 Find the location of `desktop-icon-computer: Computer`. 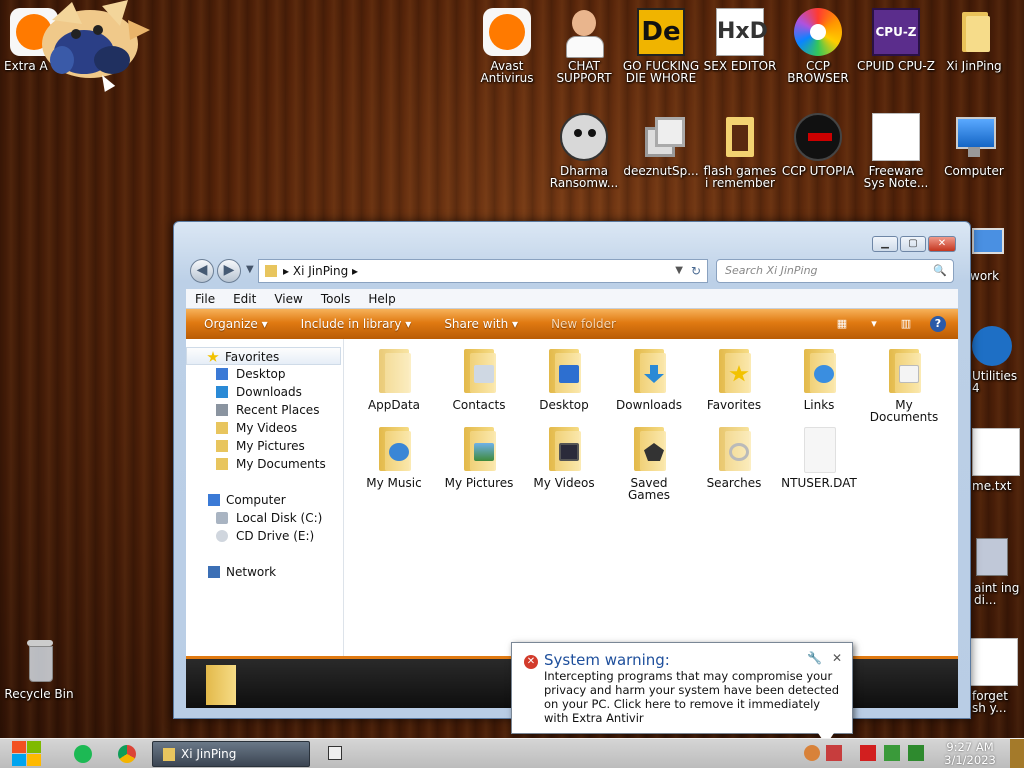

desktop-icon-computer: Computer is located at coordinates (974, 145).